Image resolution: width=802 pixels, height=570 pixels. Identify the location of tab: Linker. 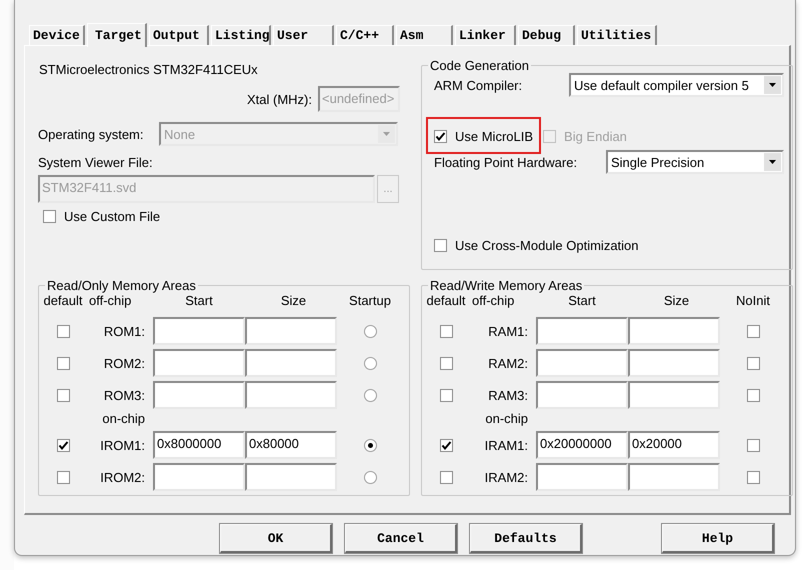
(485, 35).